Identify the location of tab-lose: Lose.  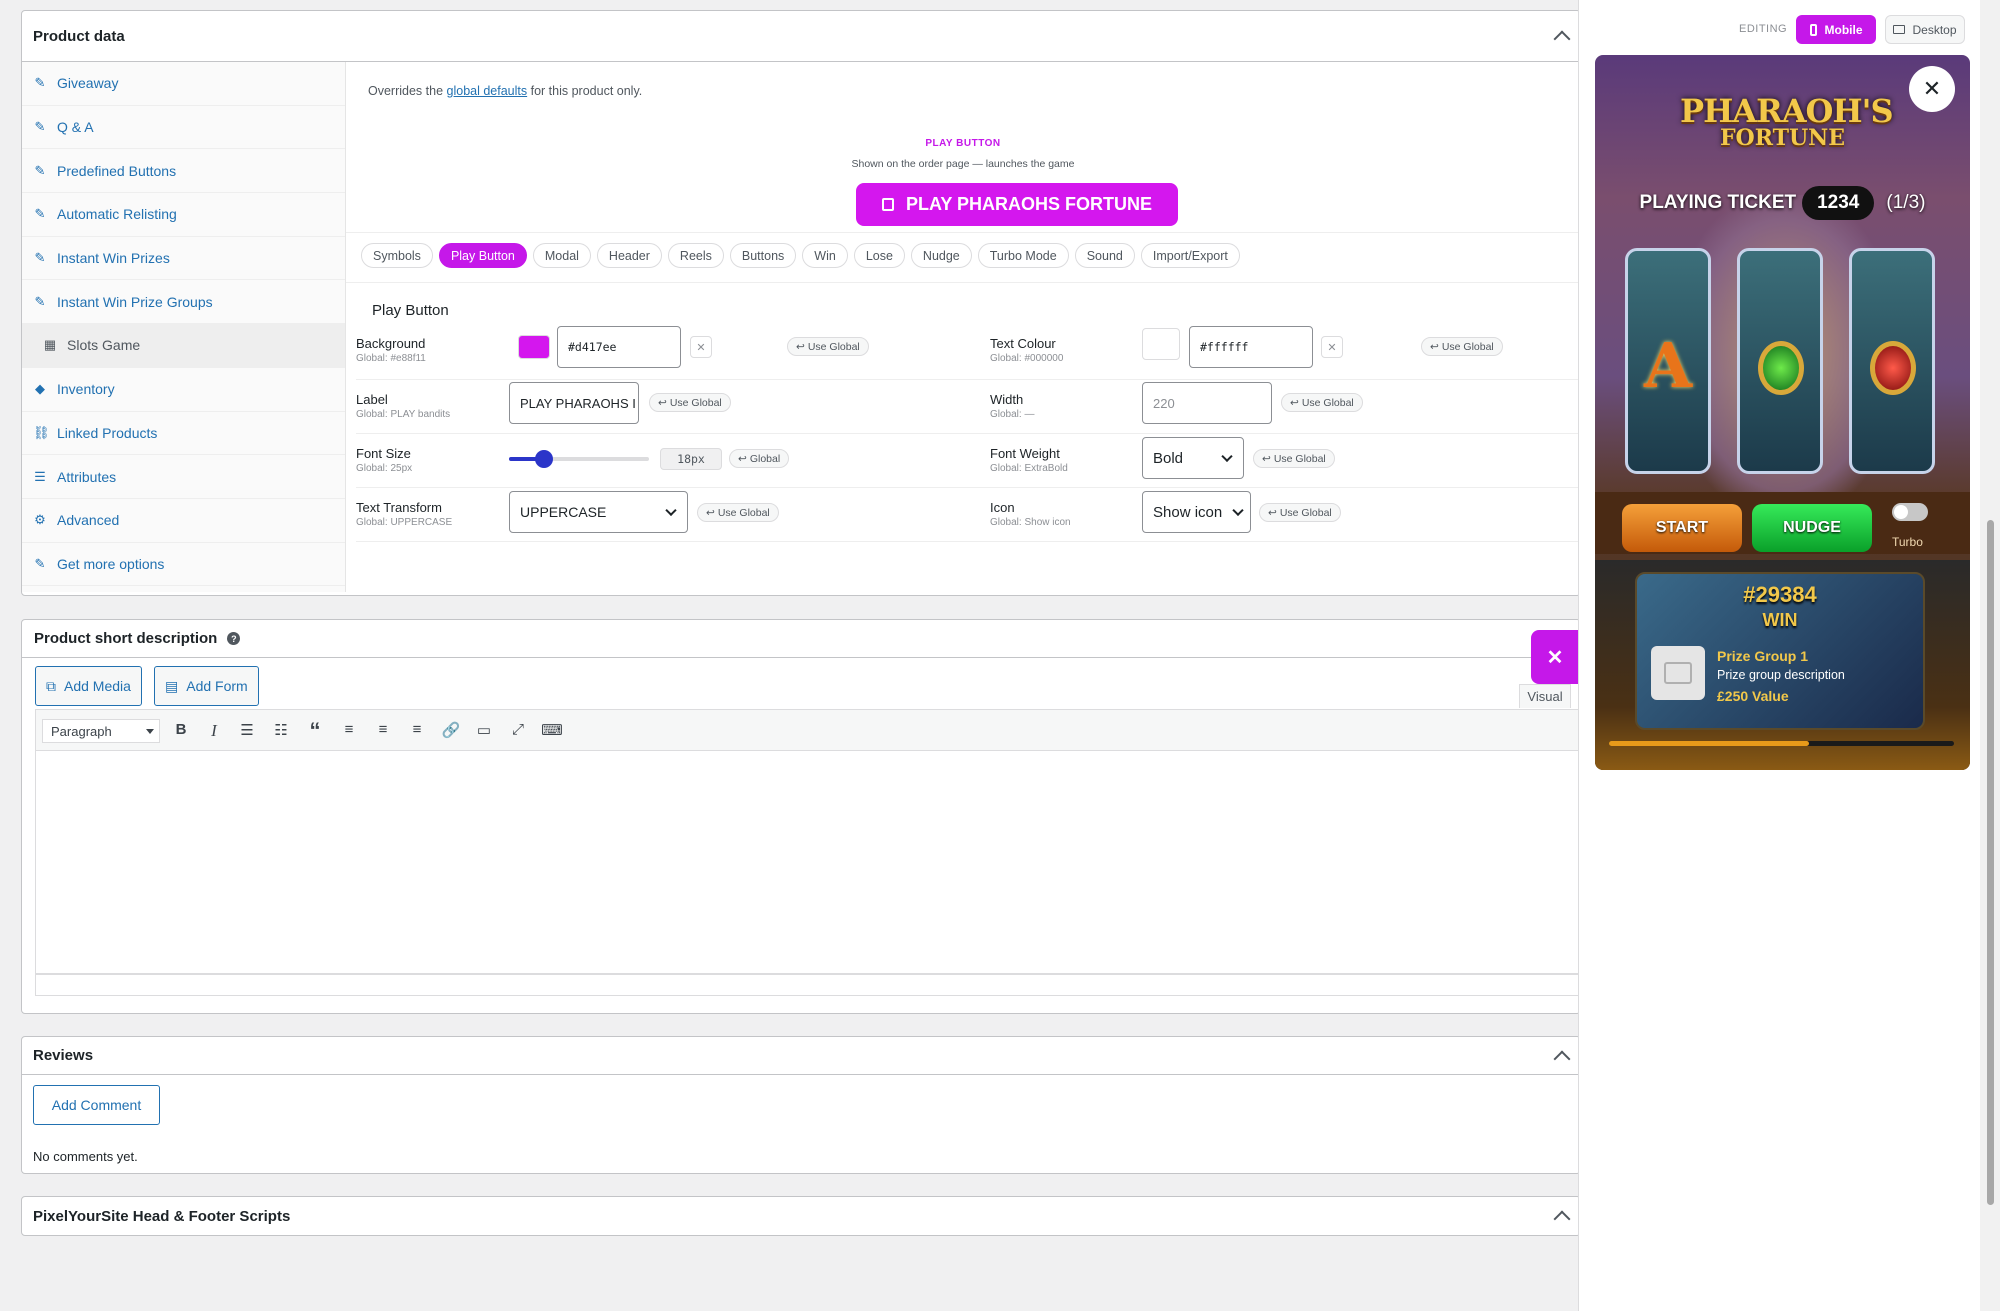
(879, 255).